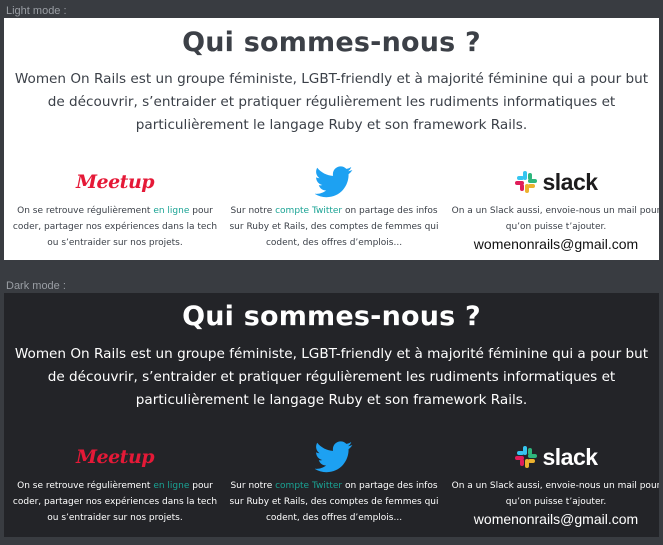  I want to click on dark-mode-label: Dark mode :, so click(36, 286).